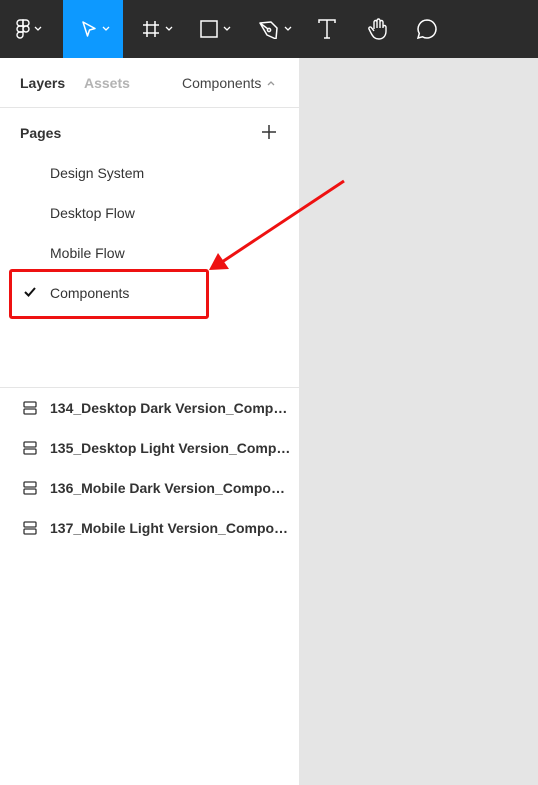 The image size is (538, 785). I want to click on frame-icon, so click(151, 29).